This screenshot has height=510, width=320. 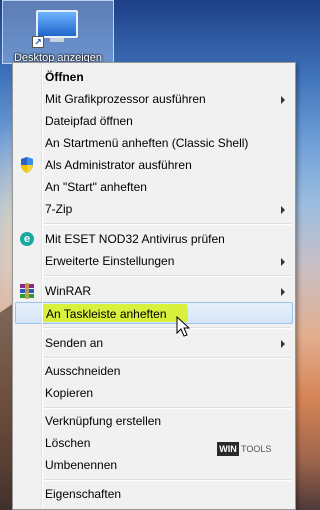 I want to click on menu-item-label: An "Start" anheften, so click(x=96, y=187).